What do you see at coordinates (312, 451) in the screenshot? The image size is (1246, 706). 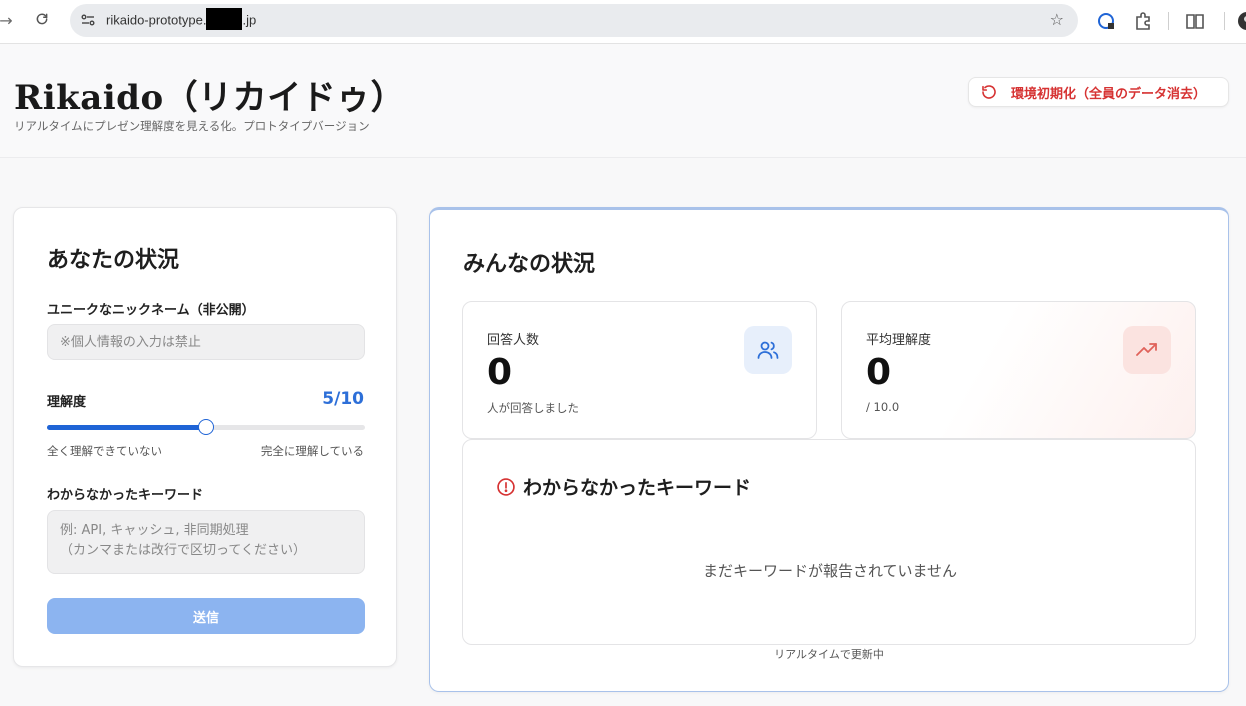 I see `slider-max-label: 完全に理解している` at bounding box center [312, 451].